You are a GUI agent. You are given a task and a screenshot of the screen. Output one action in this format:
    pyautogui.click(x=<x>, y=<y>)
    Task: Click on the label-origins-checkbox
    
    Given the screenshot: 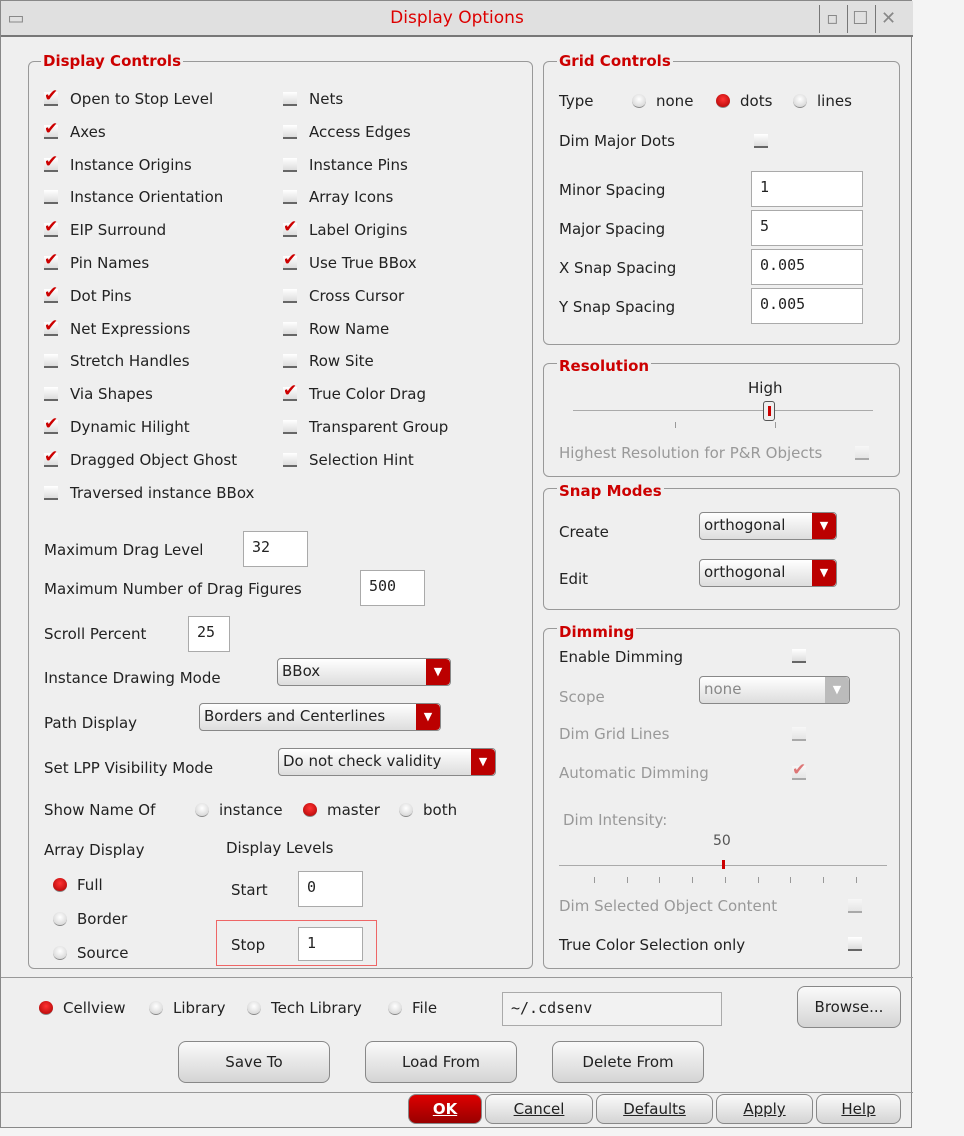 What is the action you would take?
    pyautogui.click(x=290, y=227)
    